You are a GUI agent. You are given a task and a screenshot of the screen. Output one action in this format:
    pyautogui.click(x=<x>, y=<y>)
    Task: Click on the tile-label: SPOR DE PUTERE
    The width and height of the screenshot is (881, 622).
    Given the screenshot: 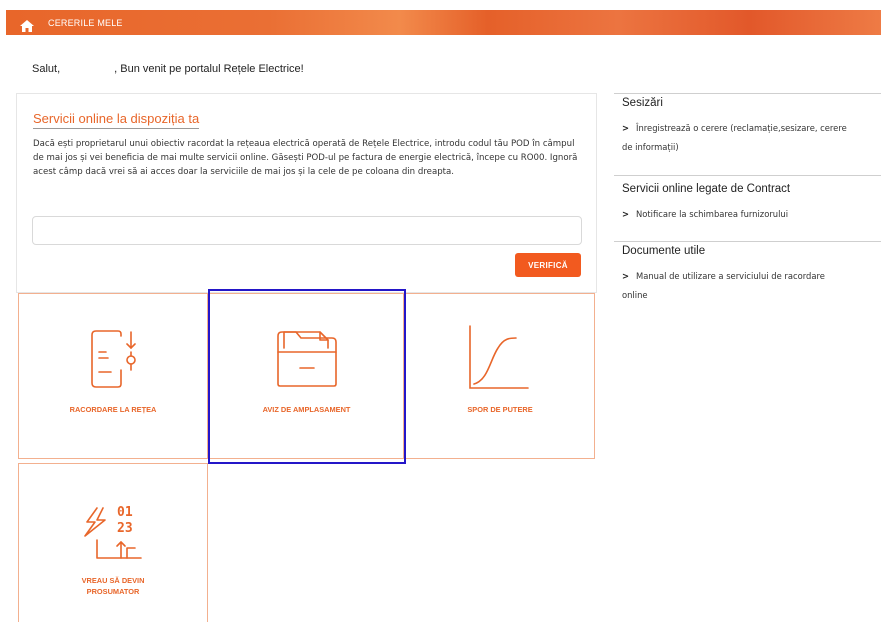 What is the action you would take?
    pyautogui.click(x=500, y=409)
    